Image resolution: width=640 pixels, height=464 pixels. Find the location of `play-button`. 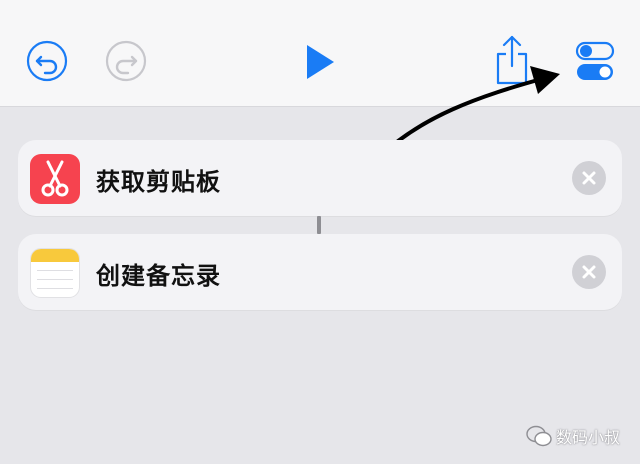

play-button is located at coordinates (320, 62).